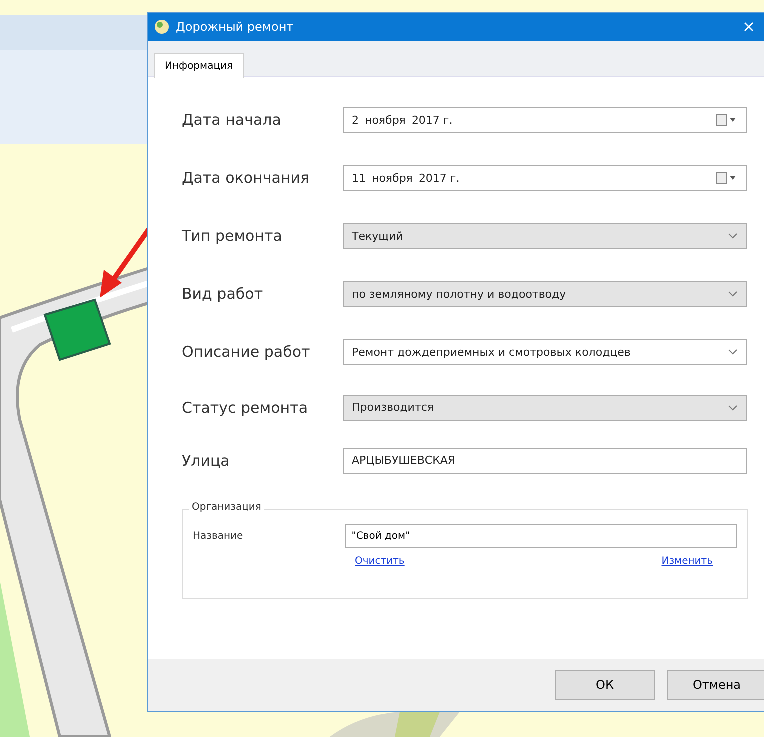 The height and width of the screenshot is (737, 764). Describe the element at coordinates (715, 685) in the screenshot. I see `dialog-button: Отмена` at that location.